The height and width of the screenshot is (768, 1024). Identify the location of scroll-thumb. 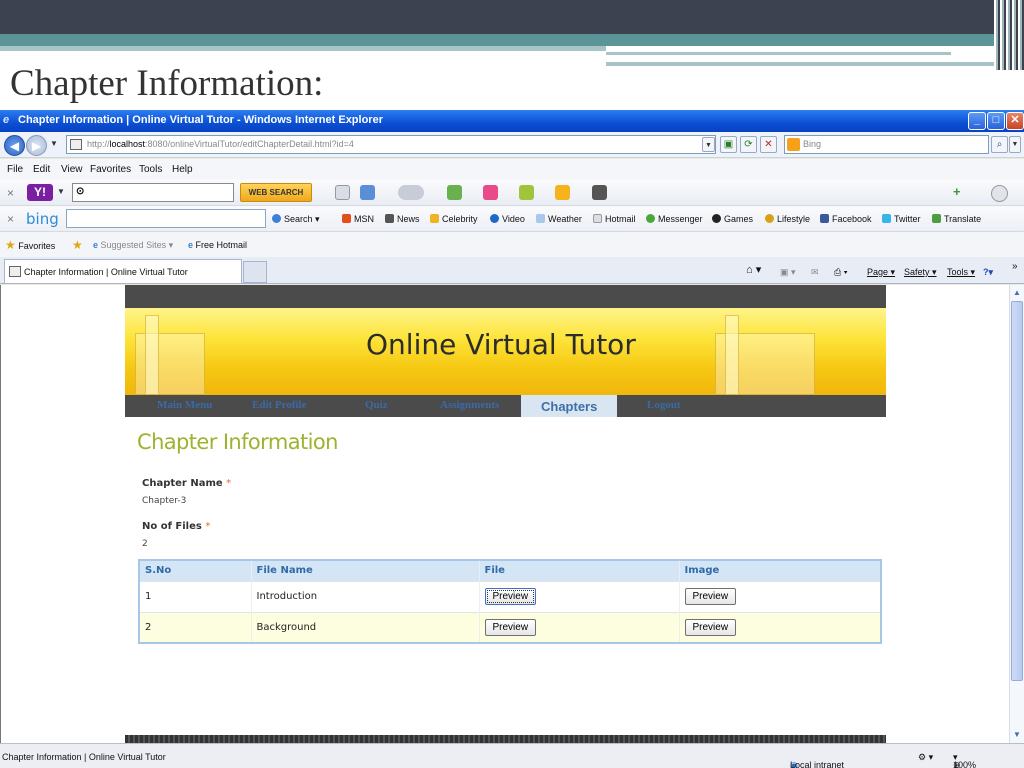
(1017, 491).